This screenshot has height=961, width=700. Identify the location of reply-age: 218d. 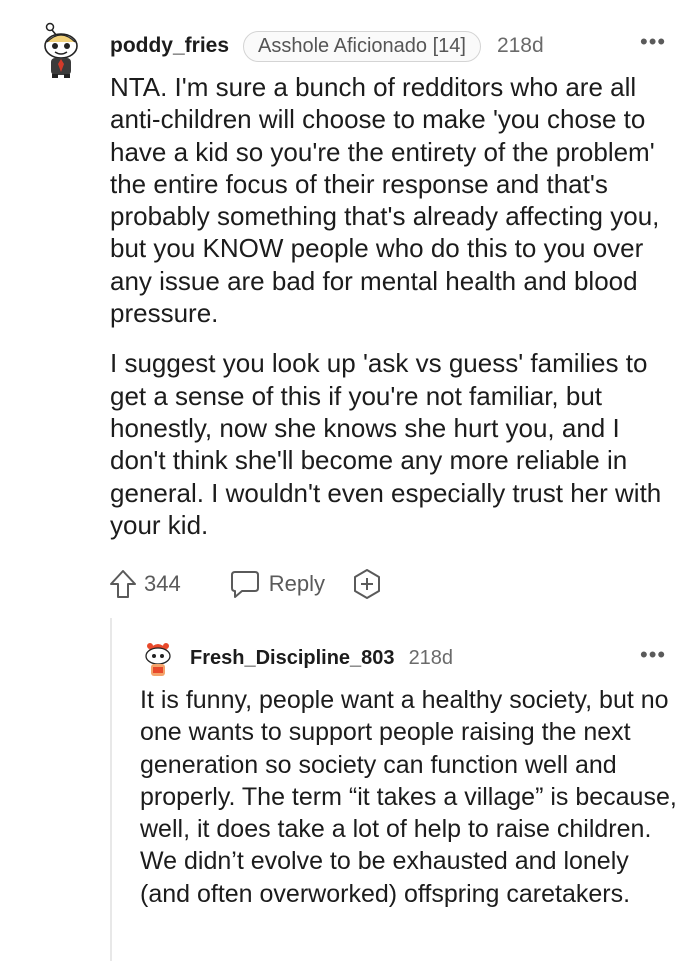
(431, 657).